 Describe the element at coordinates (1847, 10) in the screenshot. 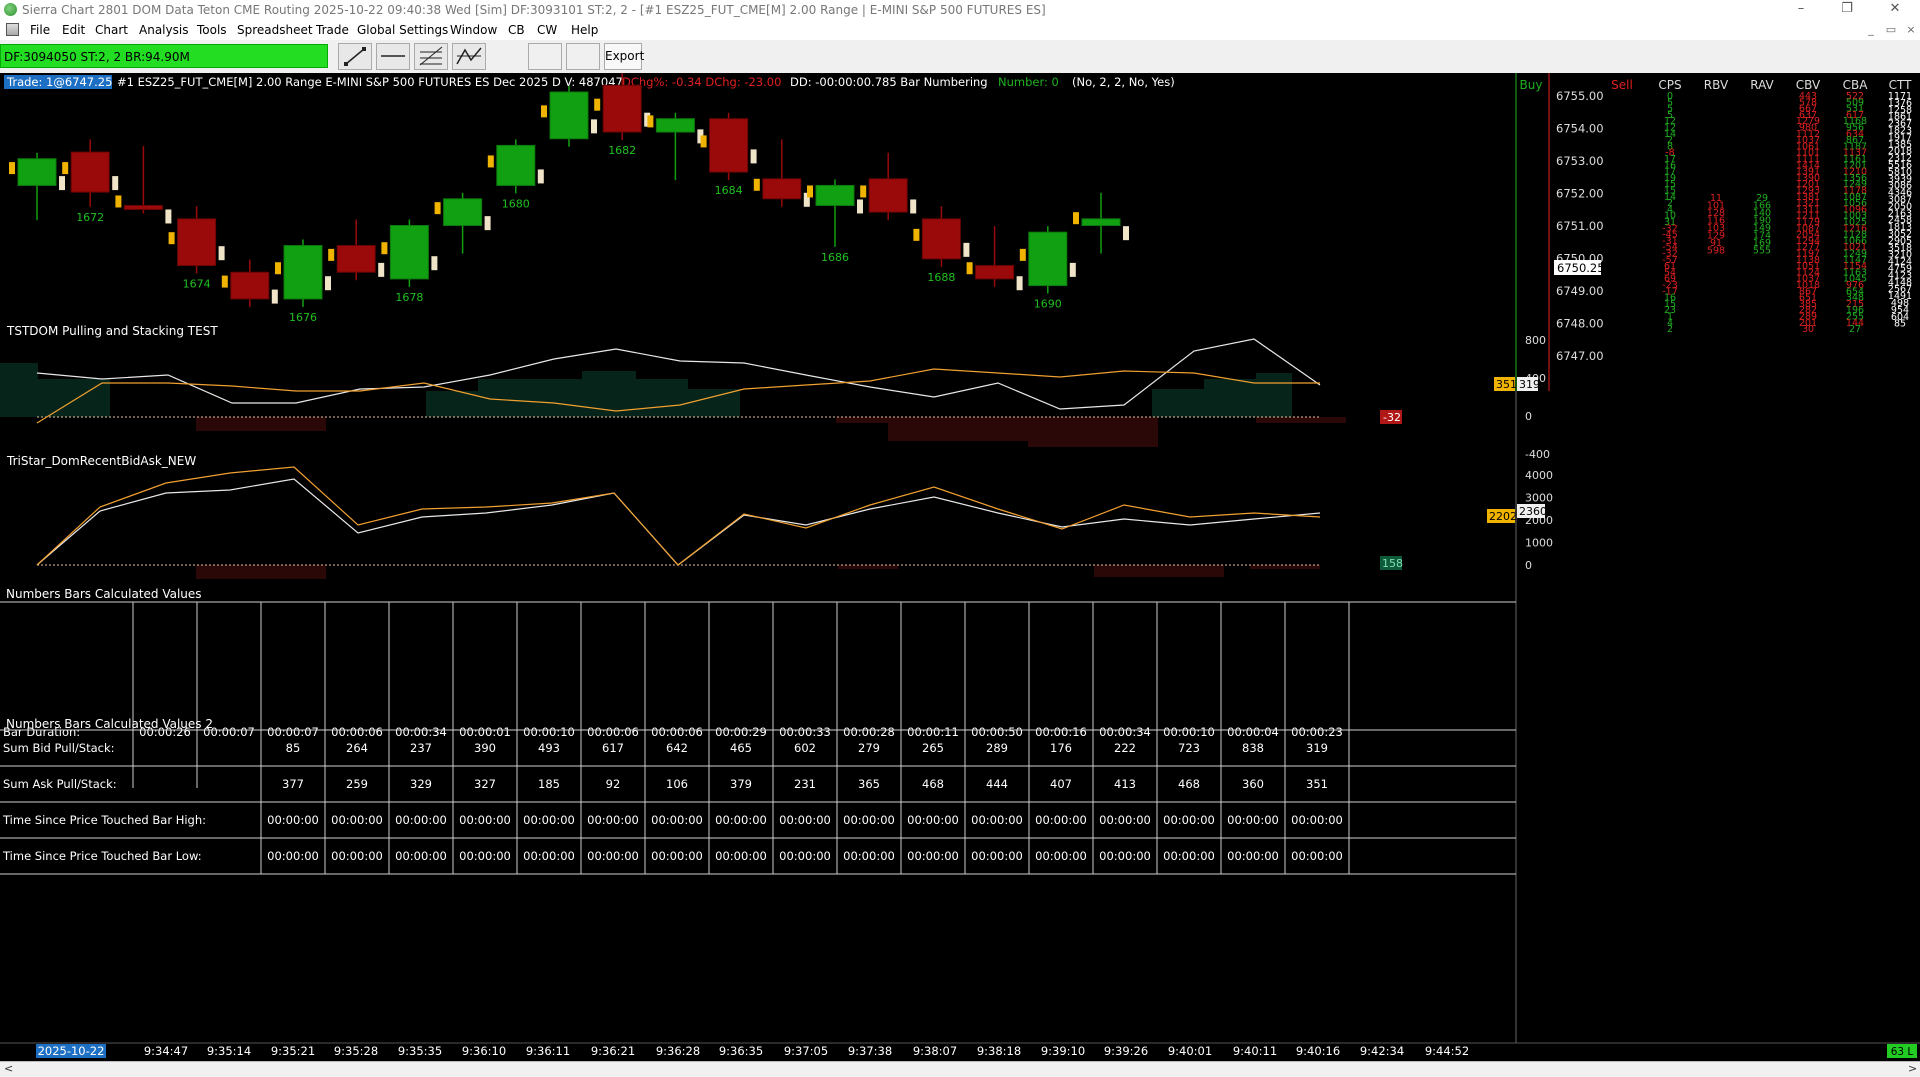

I see `maximize-button: ❐` at that location.